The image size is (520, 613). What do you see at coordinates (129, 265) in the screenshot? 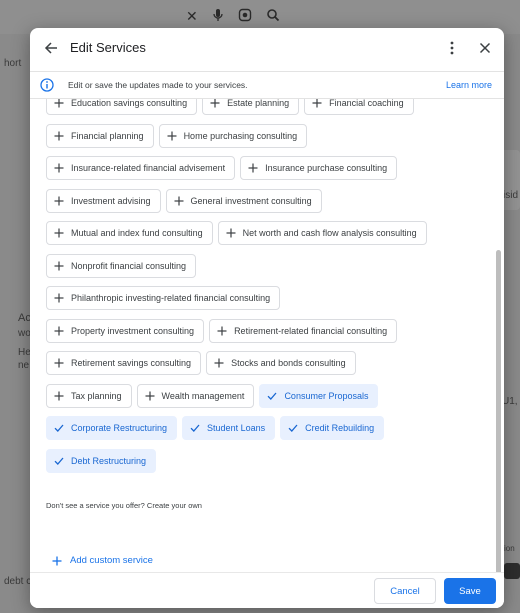
I see `service-chip-label: Nonprofit financial consulting` at bounding box center [129, 265].